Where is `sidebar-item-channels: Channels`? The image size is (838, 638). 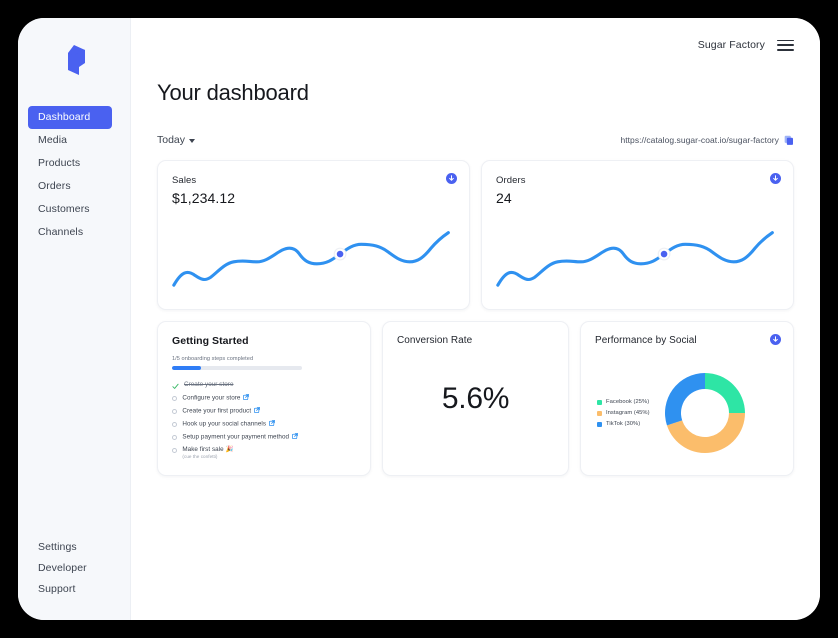
sidebar-item-channels: Channels is located at coordinates (74, 232).